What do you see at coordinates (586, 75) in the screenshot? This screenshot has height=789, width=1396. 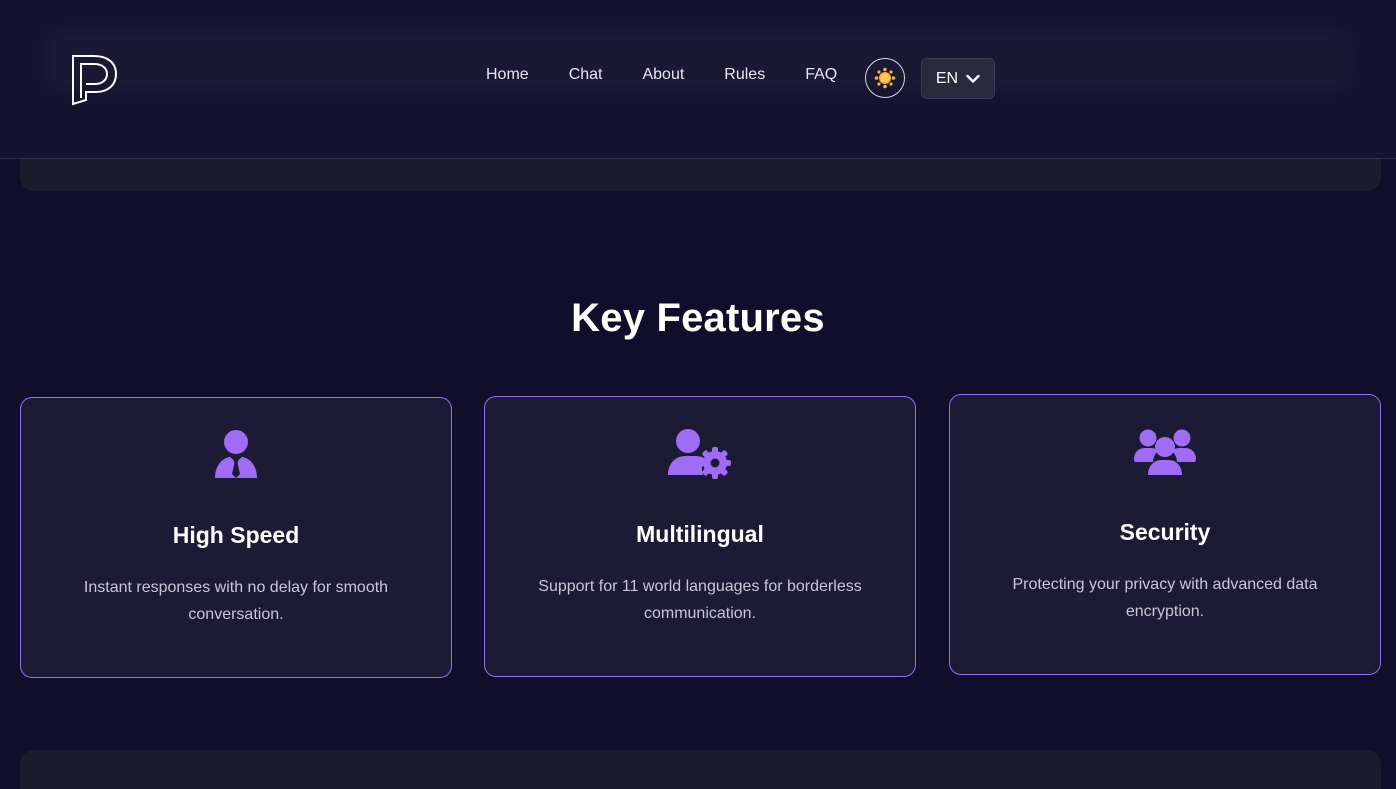 I see `nav-link-chat: Chat` at bounding box center [586, 75].